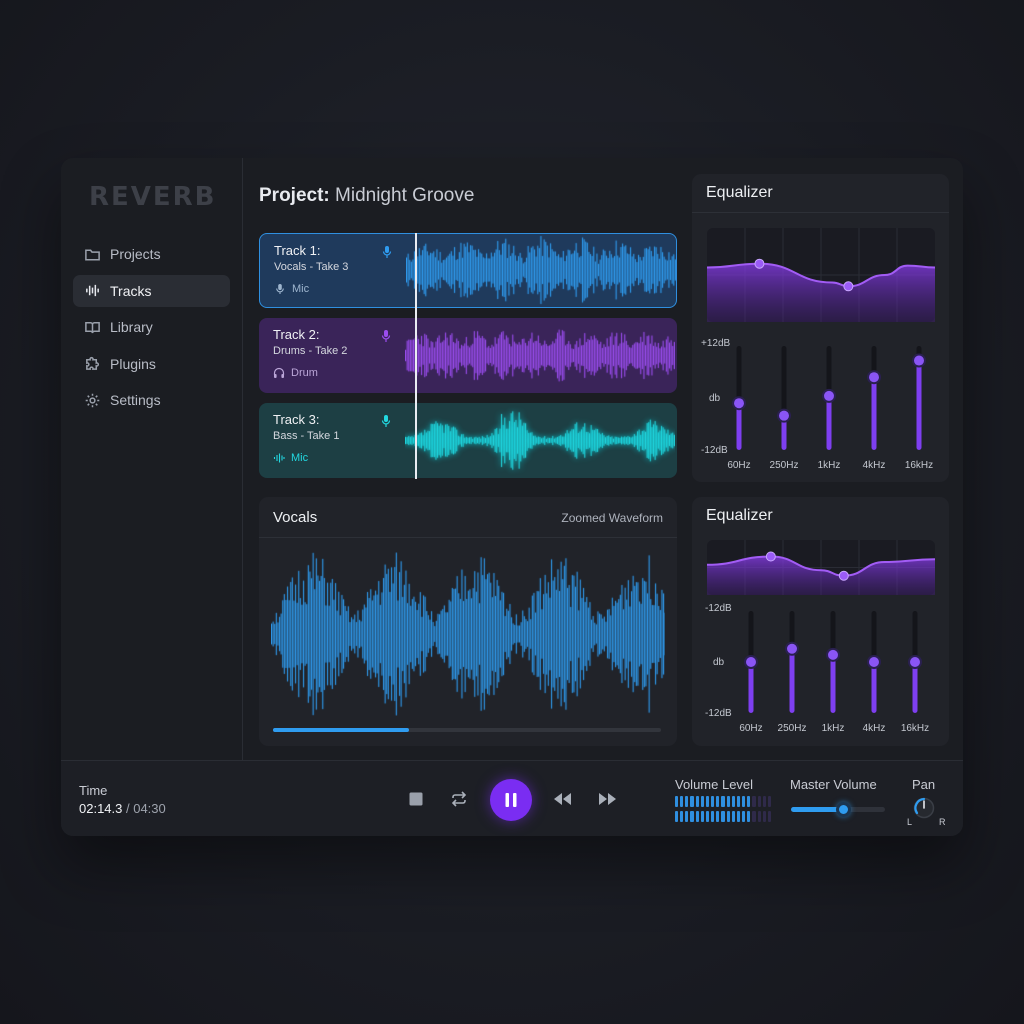  What do you see at coordinates (296, 334) in the screenshot?
I see `track-name: Track 2:` at bounding box center [296, 334].